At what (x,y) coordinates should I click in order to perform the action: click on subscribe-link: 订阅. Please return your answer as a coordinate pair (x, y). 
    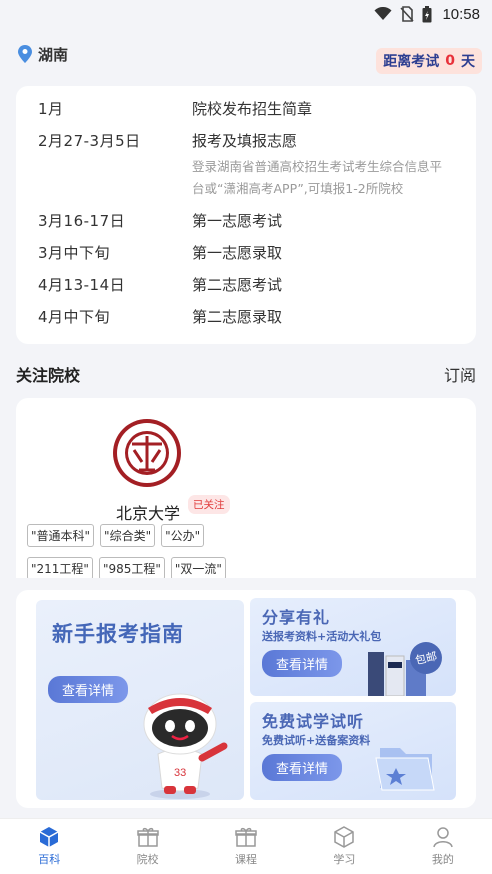
    Looking at the image, I should click on (460, 374).